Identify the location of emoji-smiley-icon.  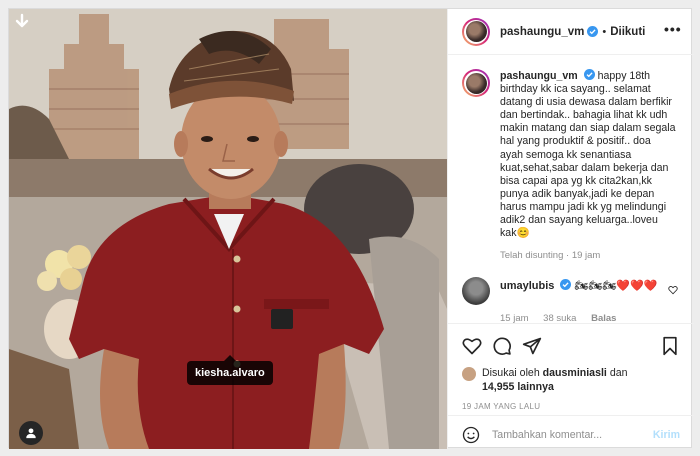
(471, 435).